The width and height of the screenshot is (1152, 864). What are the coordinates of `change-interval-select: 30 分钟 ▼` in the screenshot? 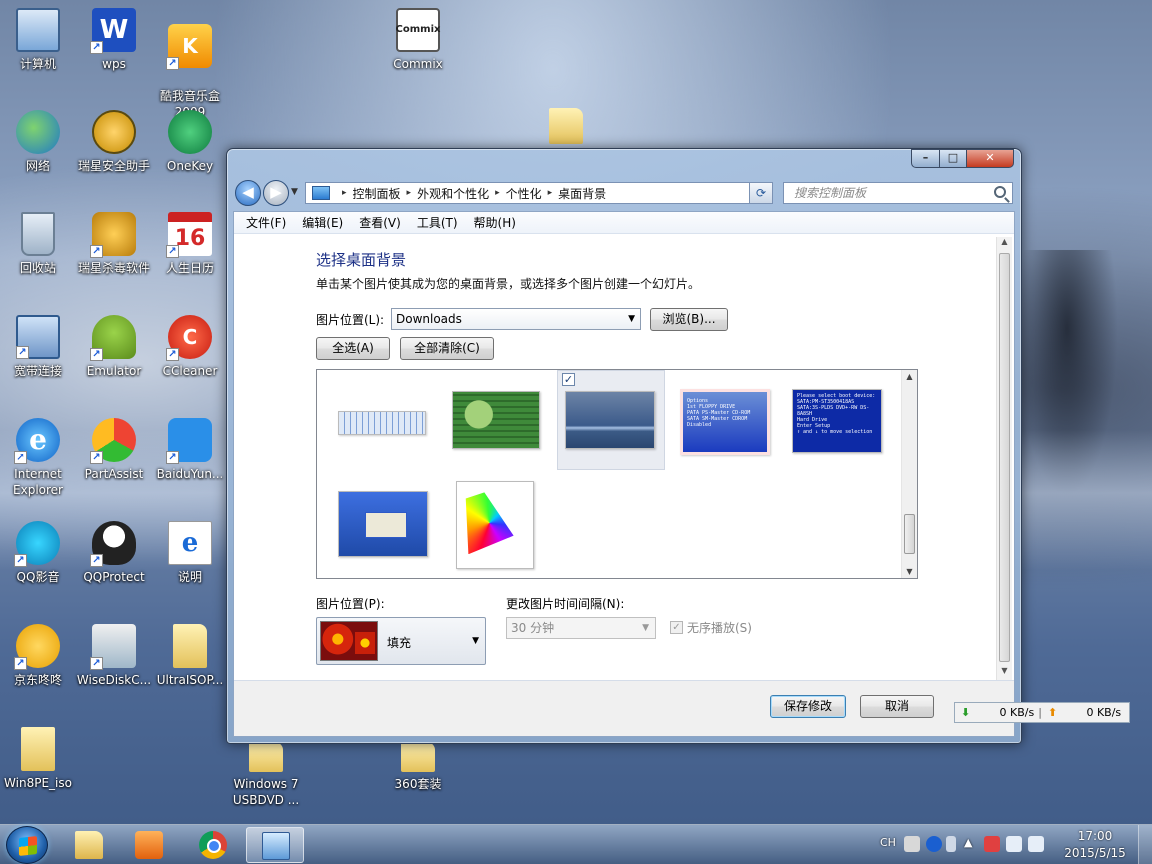 It's located at (581, 628).